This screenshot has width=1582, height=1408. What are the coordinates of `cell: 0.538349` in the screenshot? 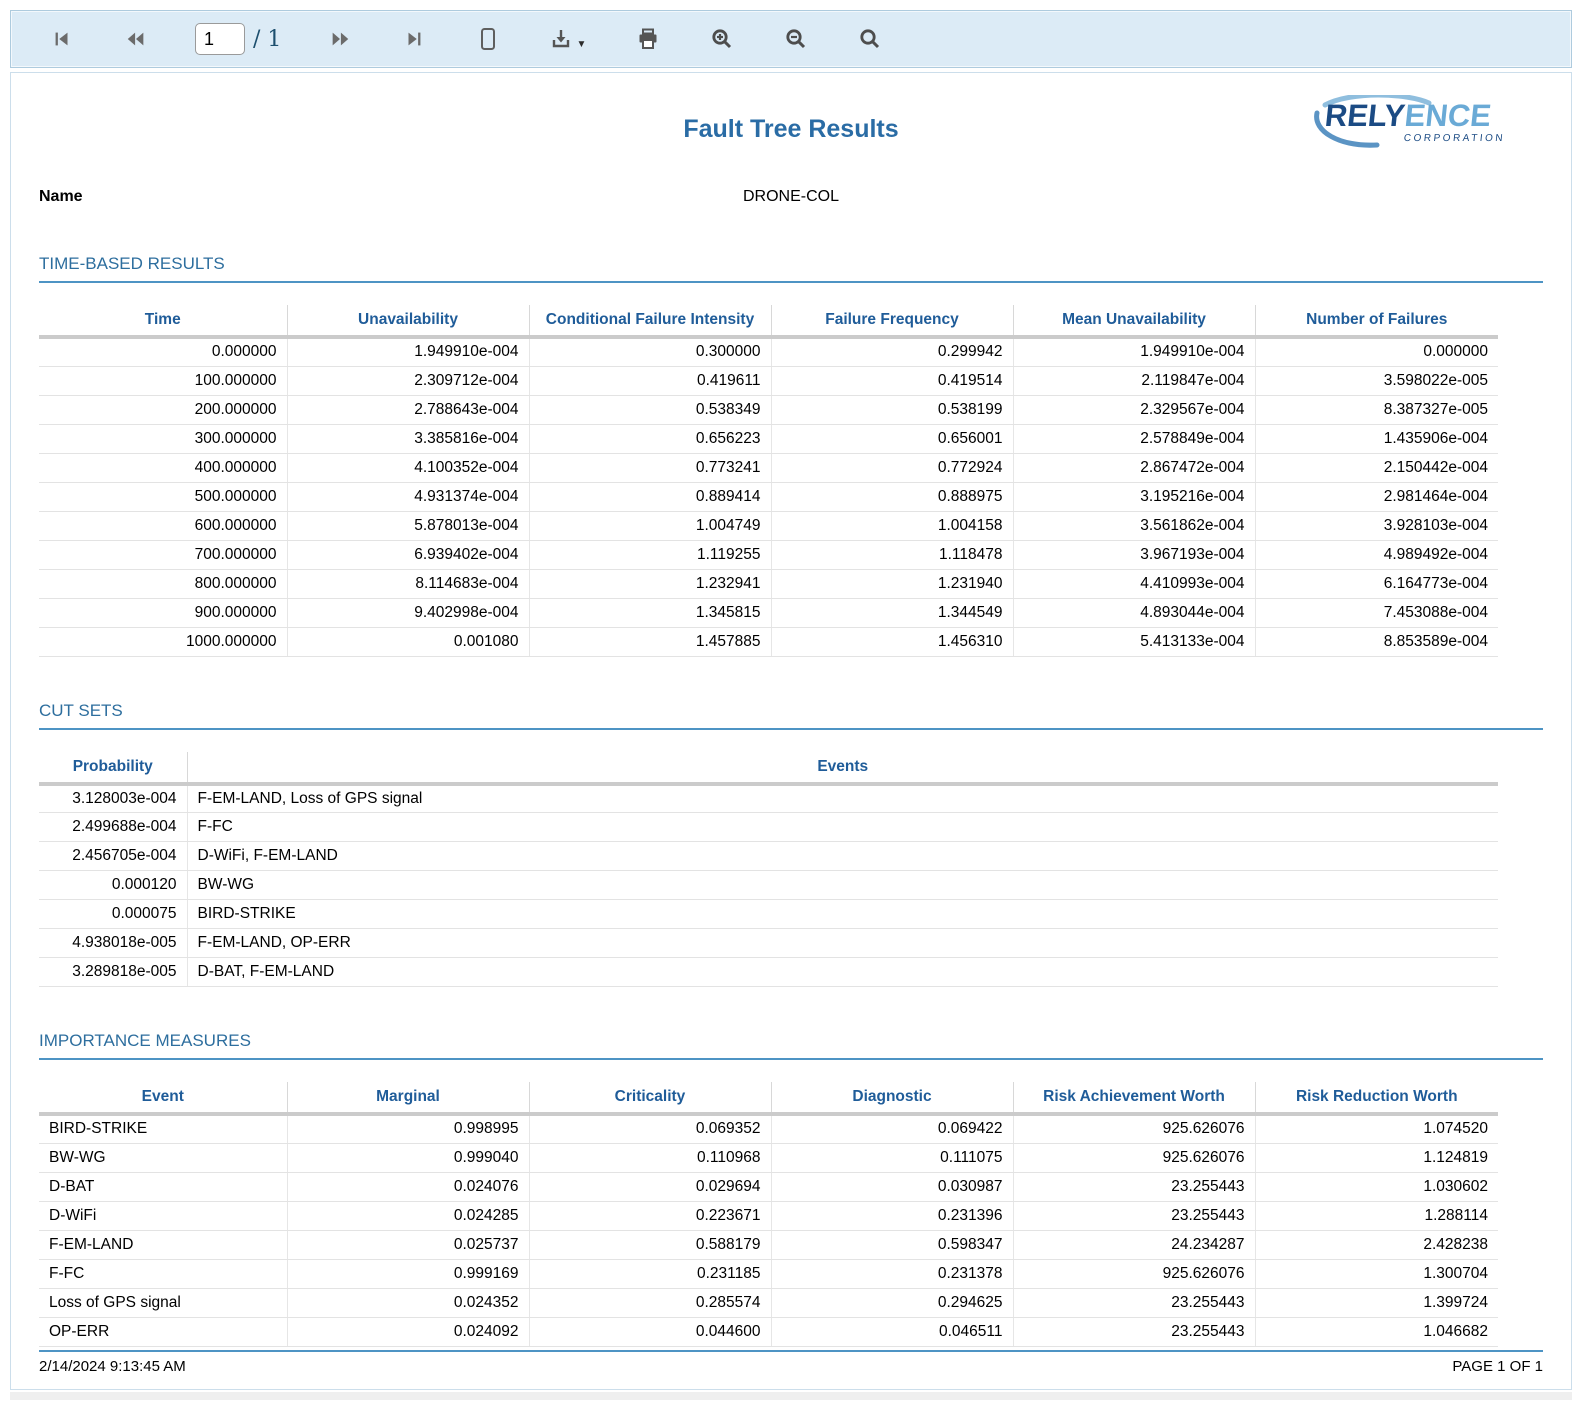 It's located at (650, 410).